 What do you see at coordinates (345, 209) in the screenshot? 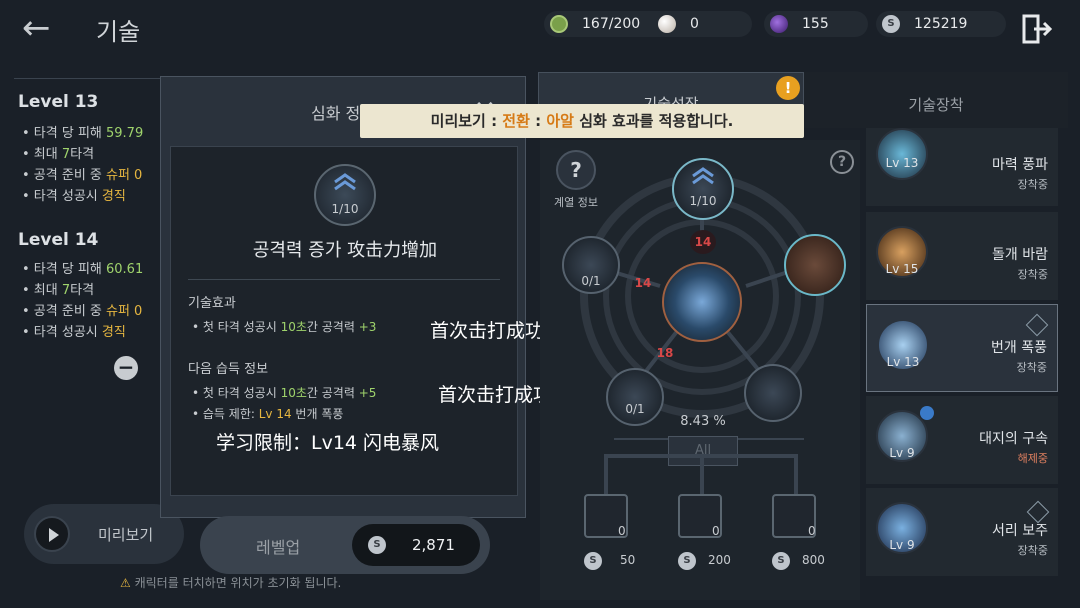
I see `skill-count: 1/10` at bounding box center [345, 209].